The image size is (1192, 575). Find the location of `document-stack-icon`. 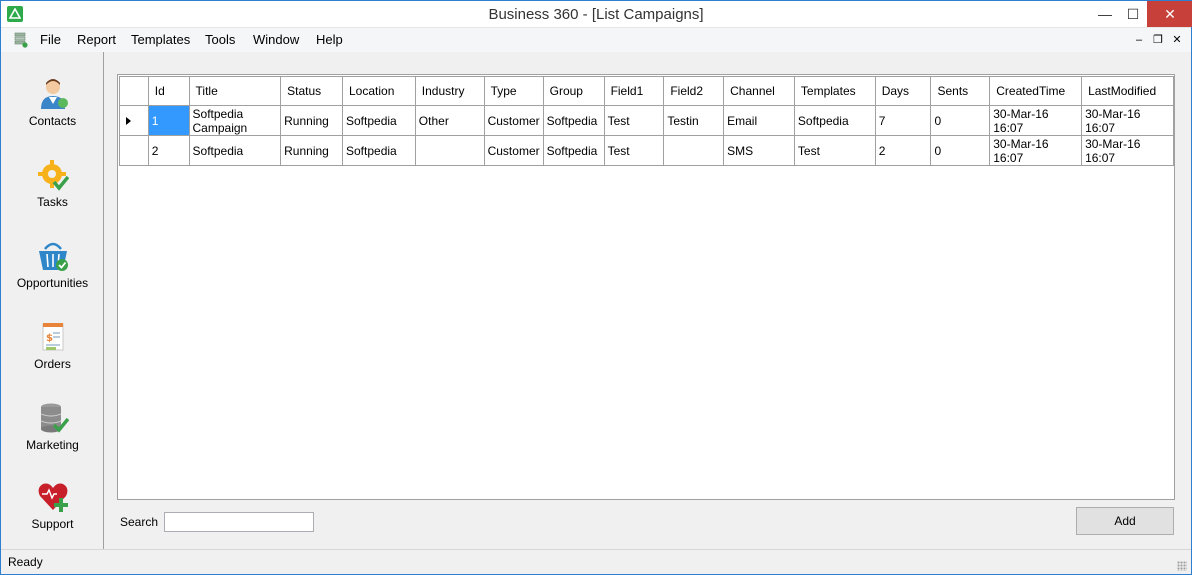

document-stack-icon is located at coordinates (21, 40).